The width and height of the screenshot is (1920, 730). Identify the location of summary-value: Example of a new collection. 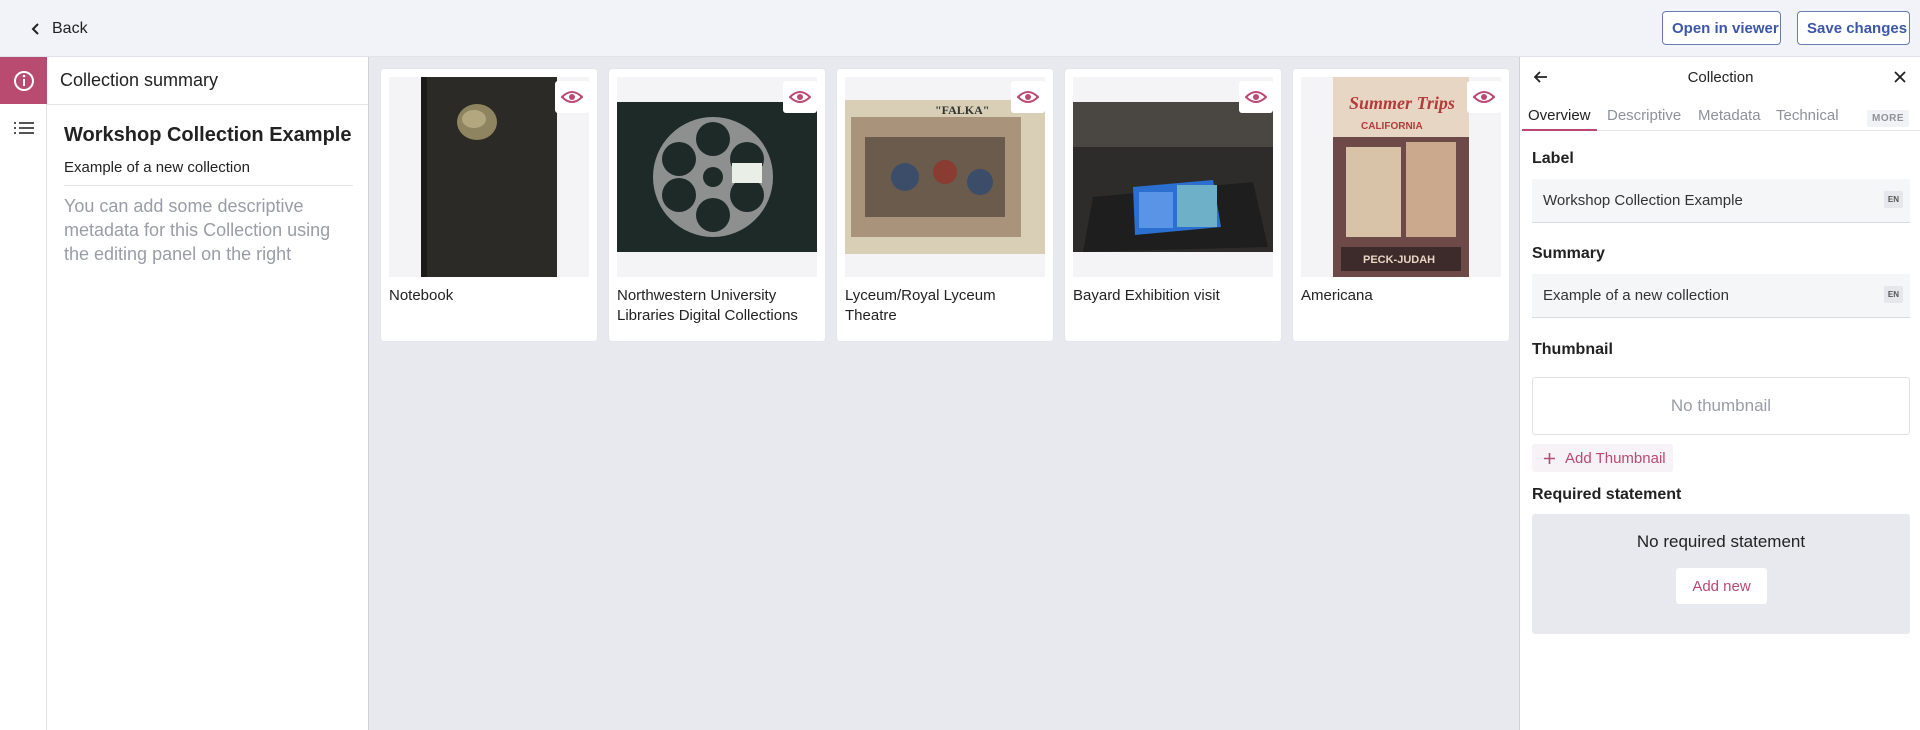
(1636, 295).